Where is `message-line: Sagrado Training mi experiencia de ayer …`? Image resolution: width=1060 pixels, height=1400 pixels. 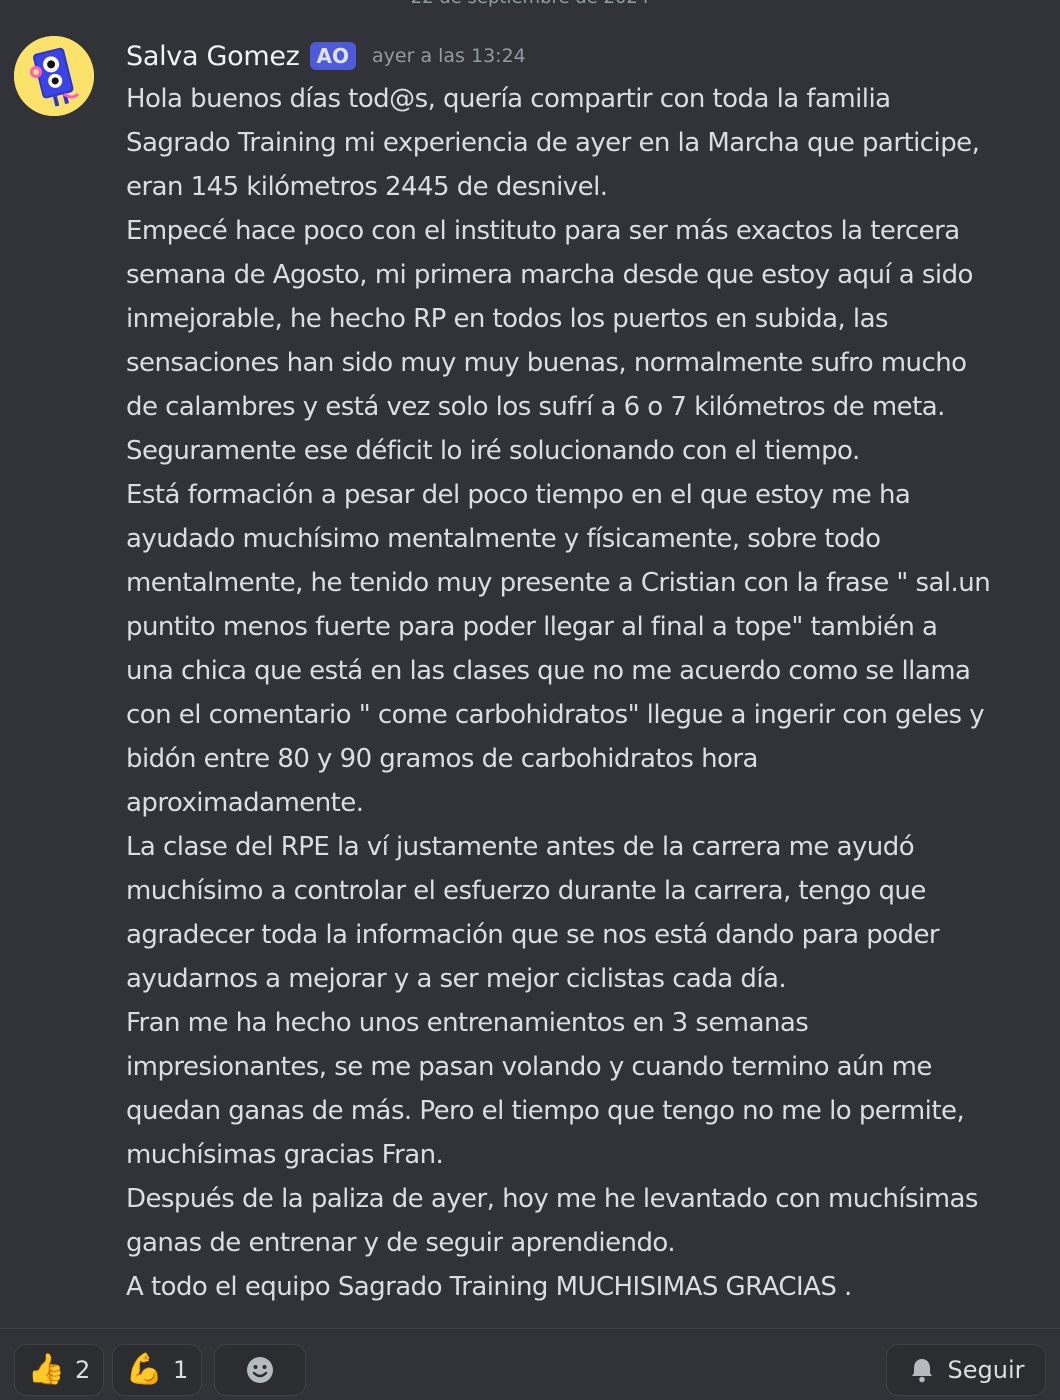 message-line: Sagrado Training mi experiencia de ayer … is located at coordinates (553, 143).